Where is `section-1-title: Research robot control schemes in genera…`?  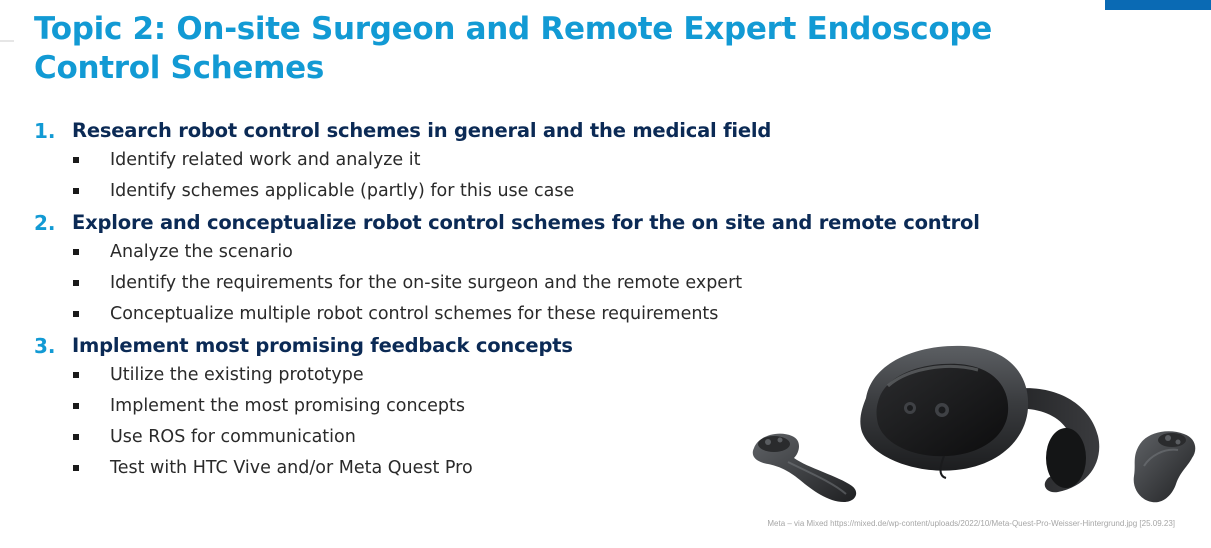 section-1-title: Research robot control schemes in genera… is located at coordinates (422, 130).